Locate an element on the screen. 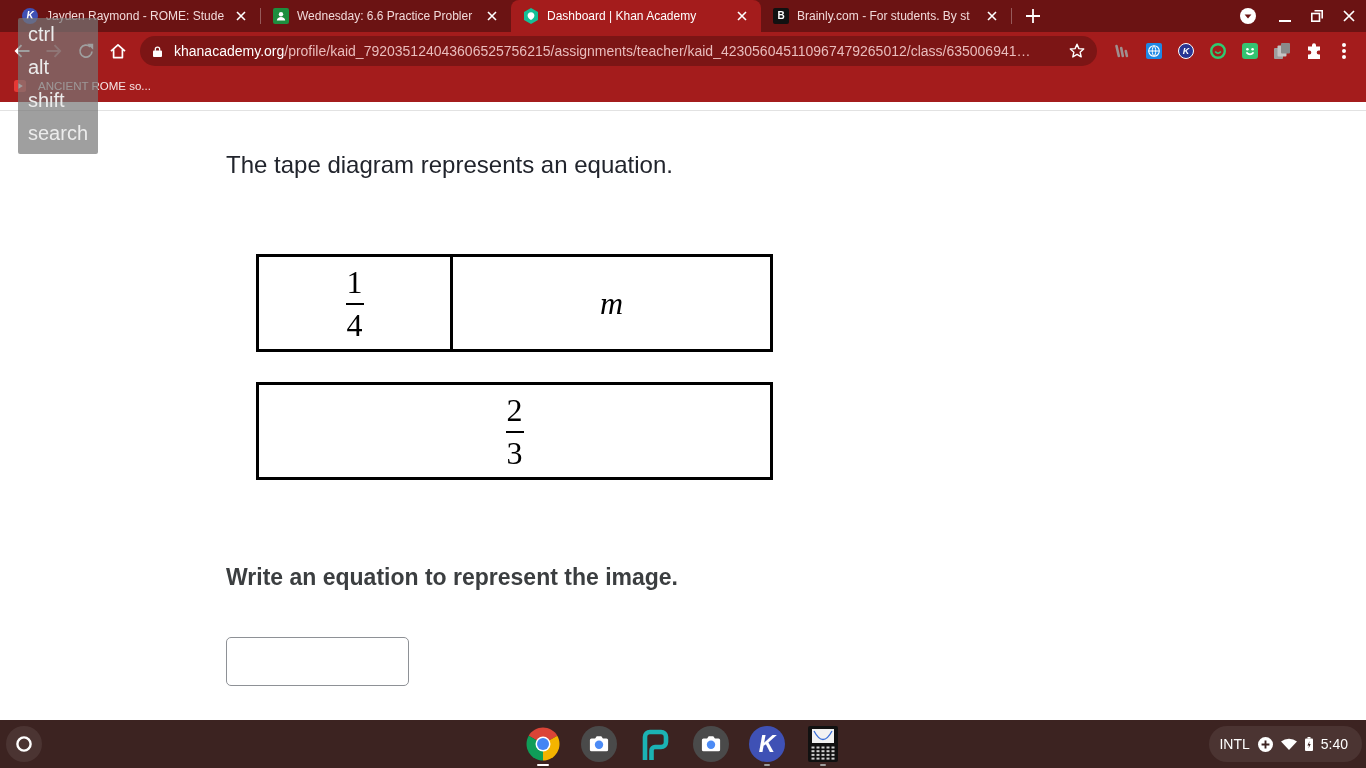  caret-circle-icon is located at coordinates (1248, 16).